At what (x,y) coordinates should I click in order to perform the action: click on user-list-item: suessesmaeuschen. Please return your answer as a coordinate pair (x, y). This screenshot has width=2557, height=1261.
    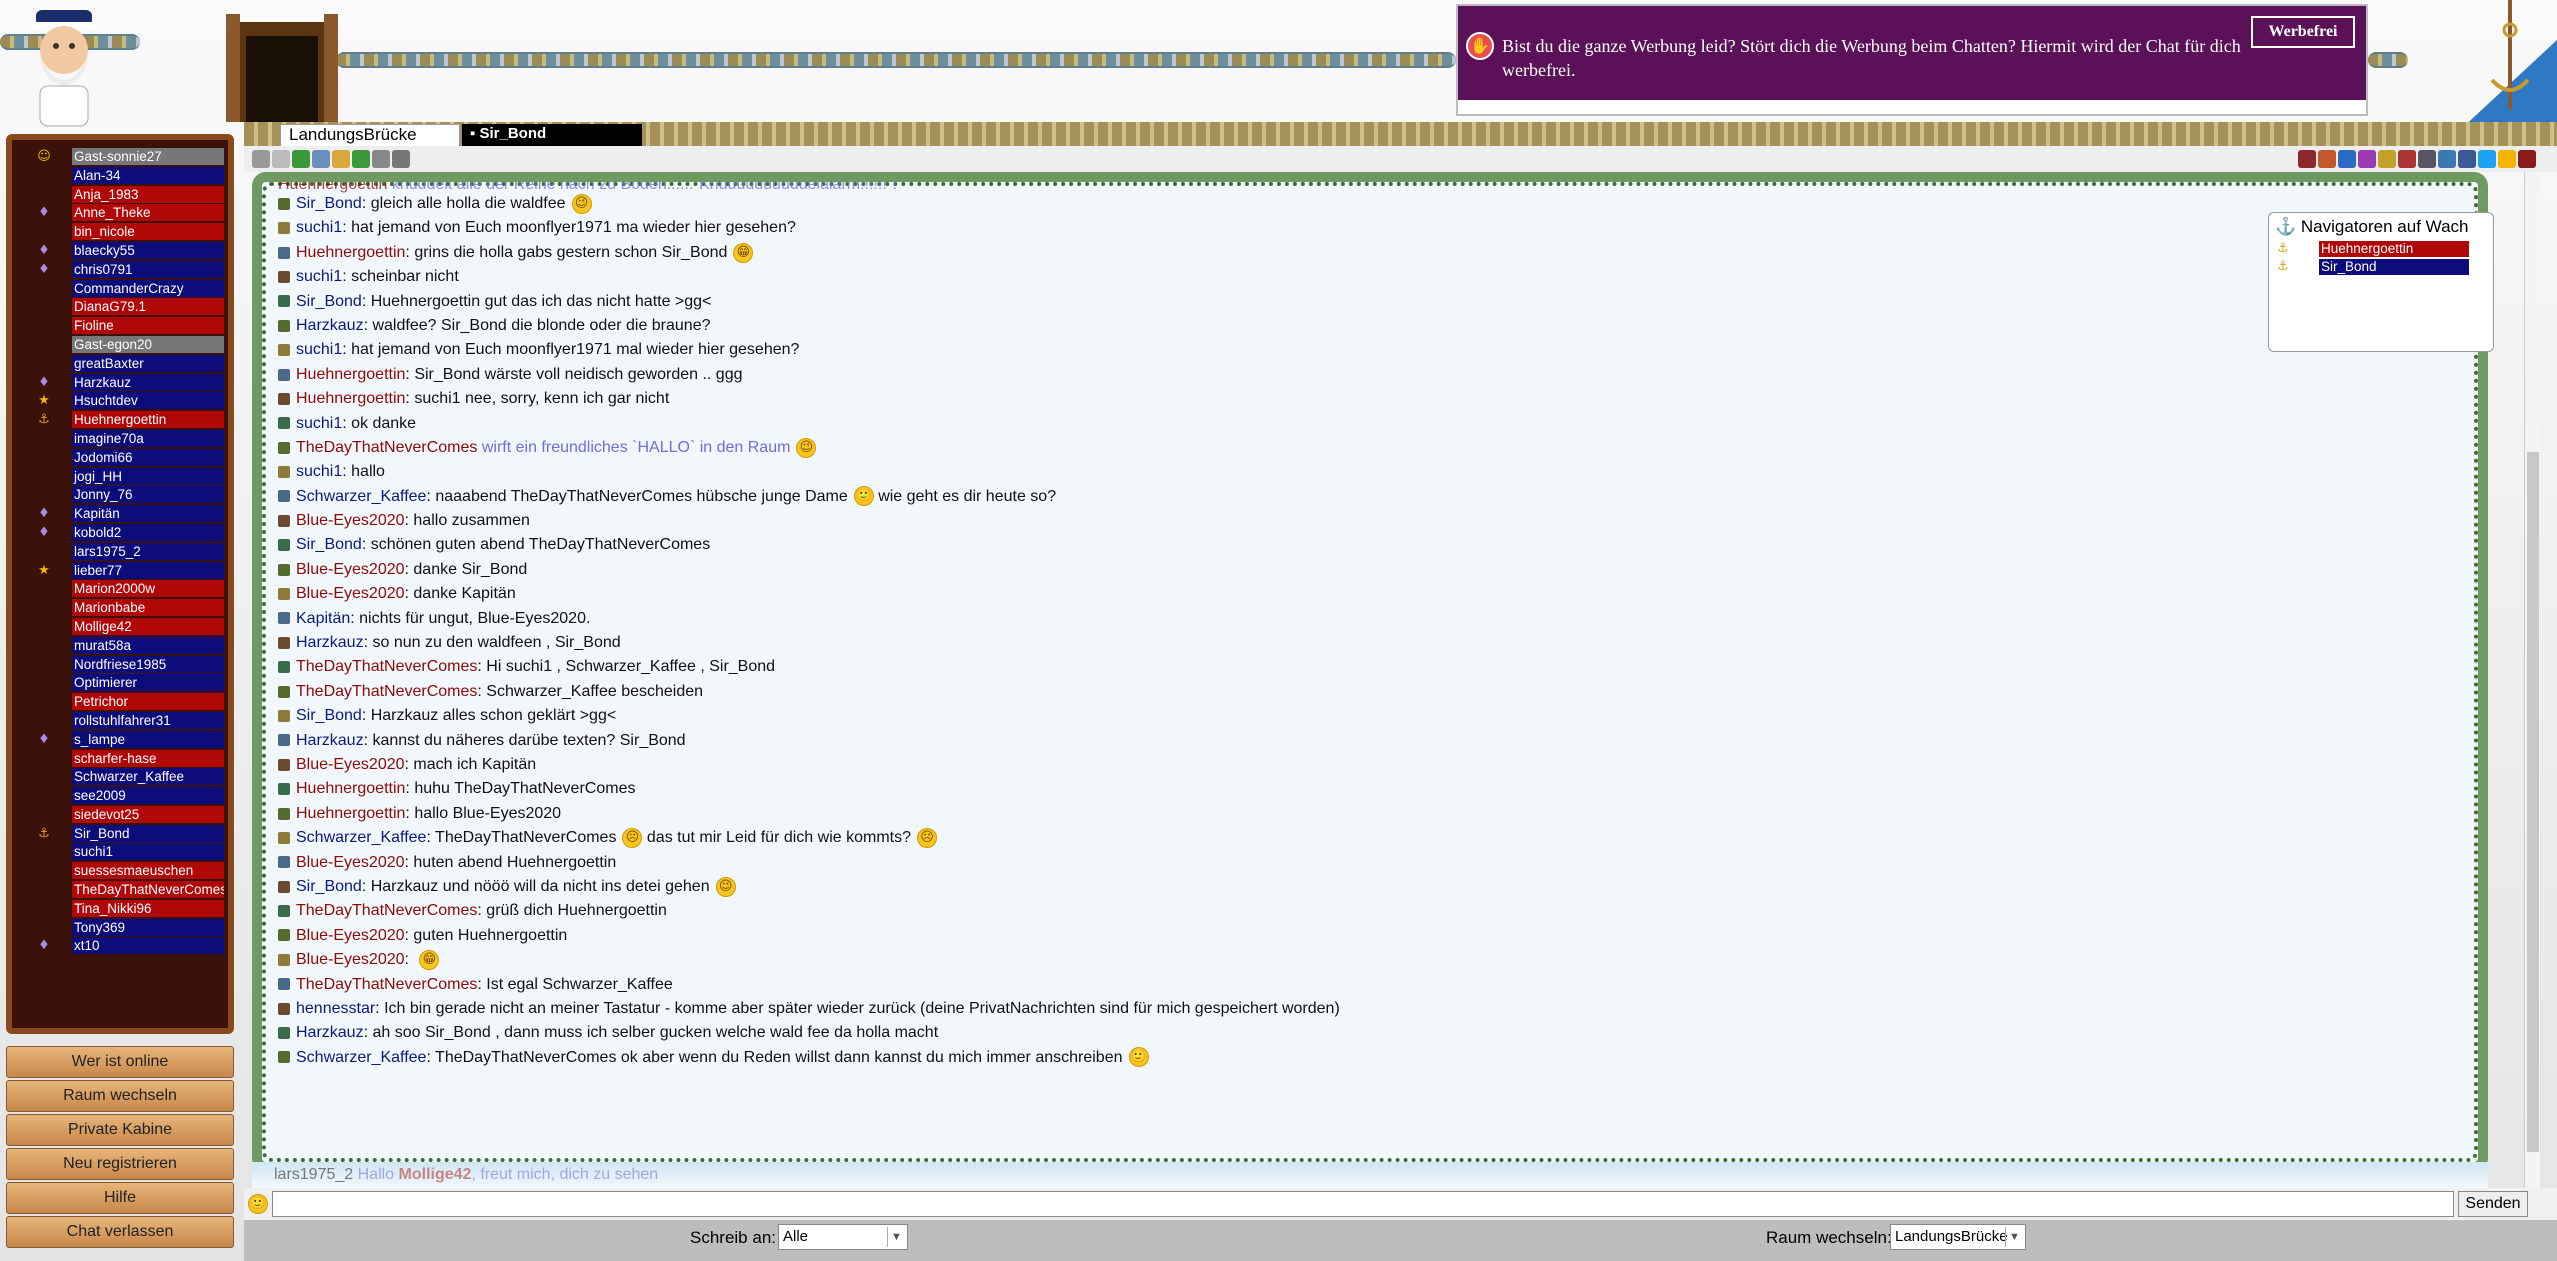
    Looking at the image, I should click on (132, 871).